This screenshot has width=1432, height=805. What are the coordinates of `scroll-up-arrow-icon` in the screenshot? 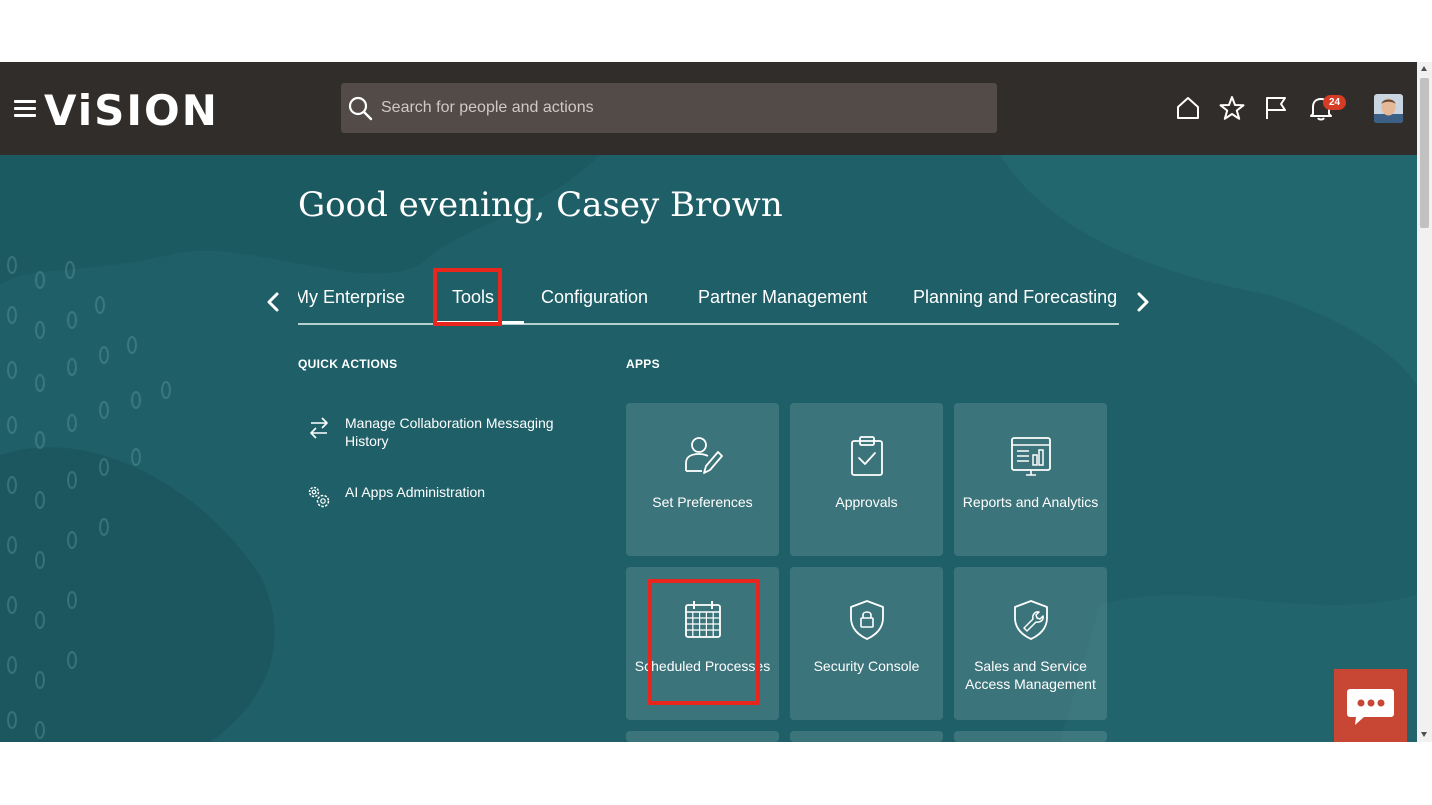 It's located at (1424, 68).